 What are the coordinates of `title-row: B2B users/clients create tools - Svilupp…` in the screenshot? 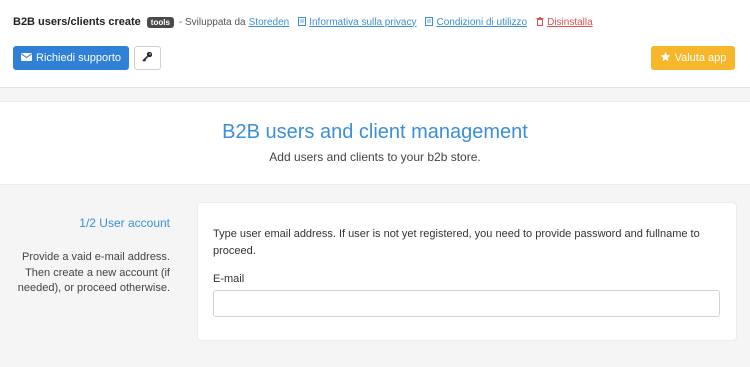 It's located at (303, 22).